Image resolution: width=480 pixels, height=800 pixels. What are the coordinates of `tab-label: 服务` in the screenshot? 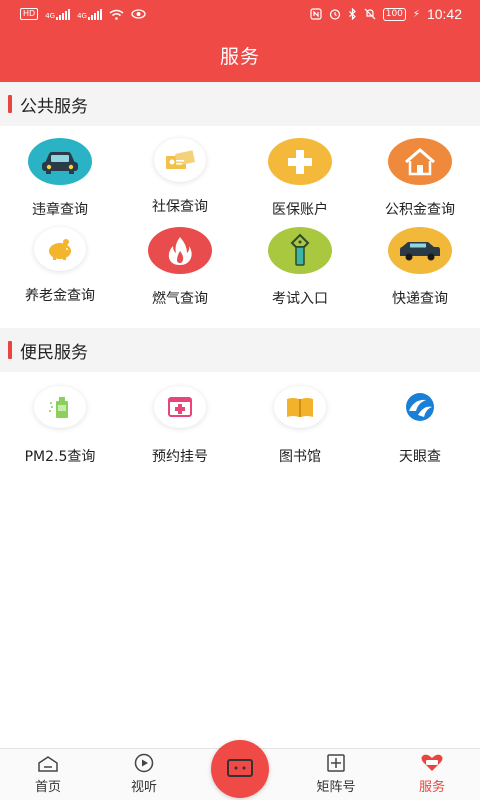 It's located at (431, 787).